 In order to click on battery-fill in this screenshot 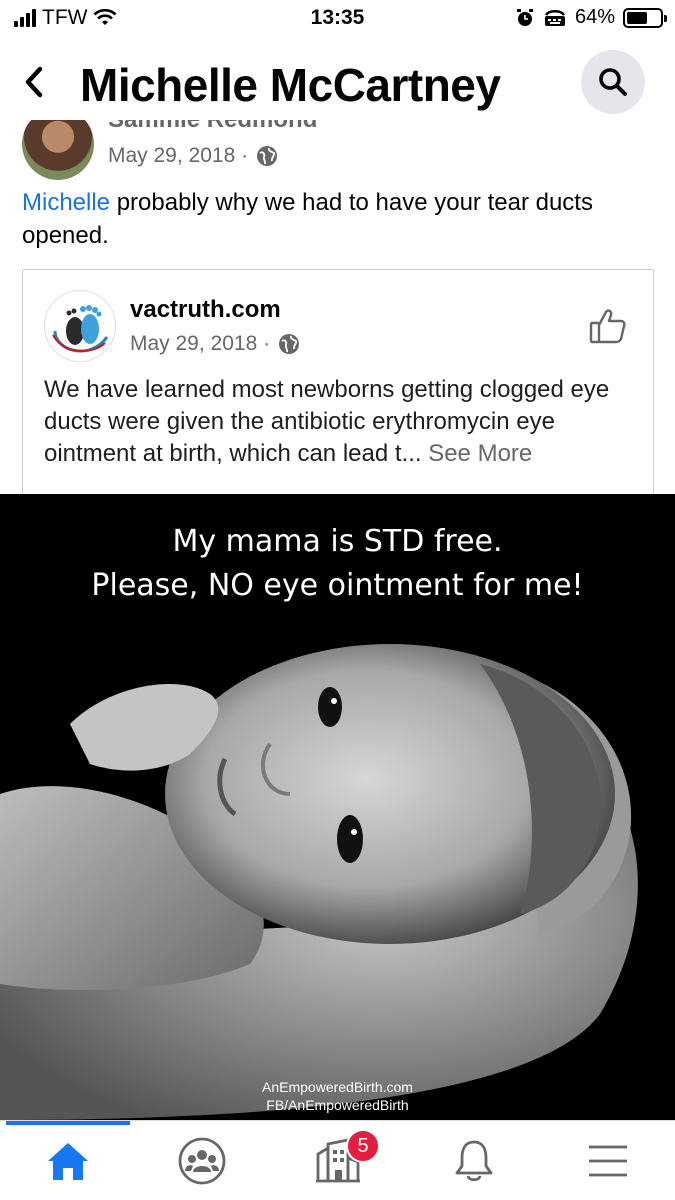, I will do `click(637, 17)`.